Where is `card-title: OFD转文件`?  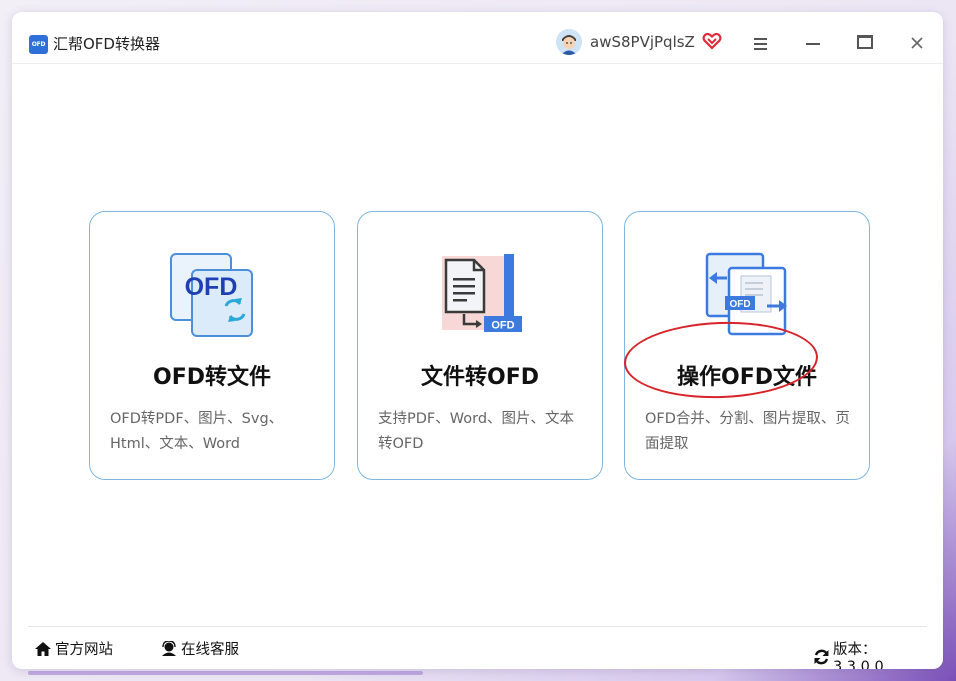 card-title: OFD转文件 is located at coordinates (212, 377).